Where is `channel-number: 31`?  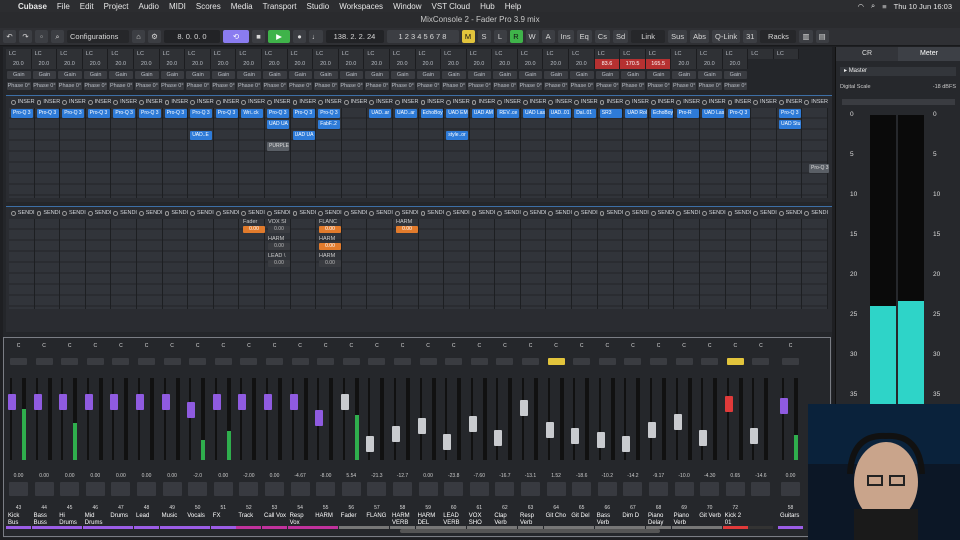
channel-number: 31 is located at coordinates (750, 36).